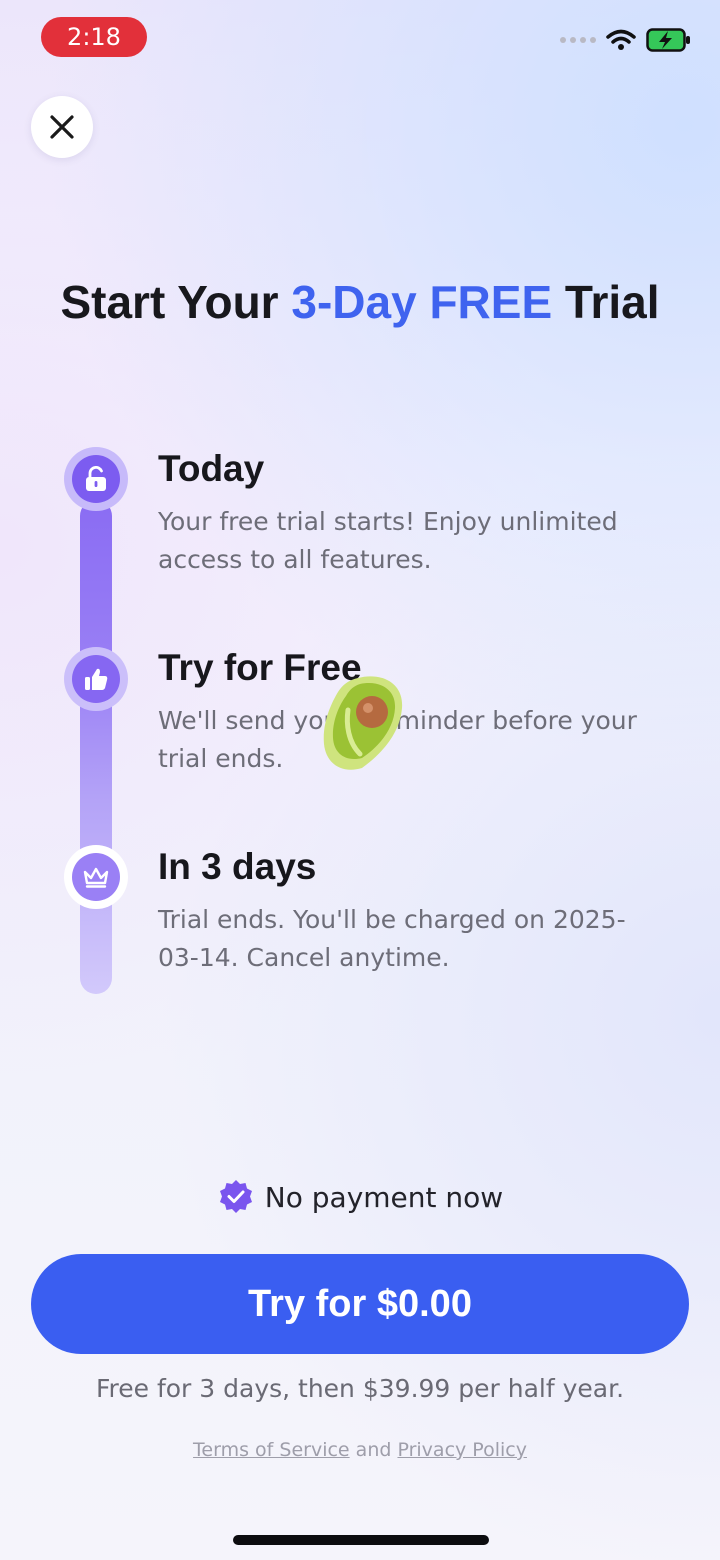 Image resolution: width=720 pixels, height=1560 pixels. Describe the element at coordinates (94, 37) in the screenshot. I see `status-time: 2:18` at that location.